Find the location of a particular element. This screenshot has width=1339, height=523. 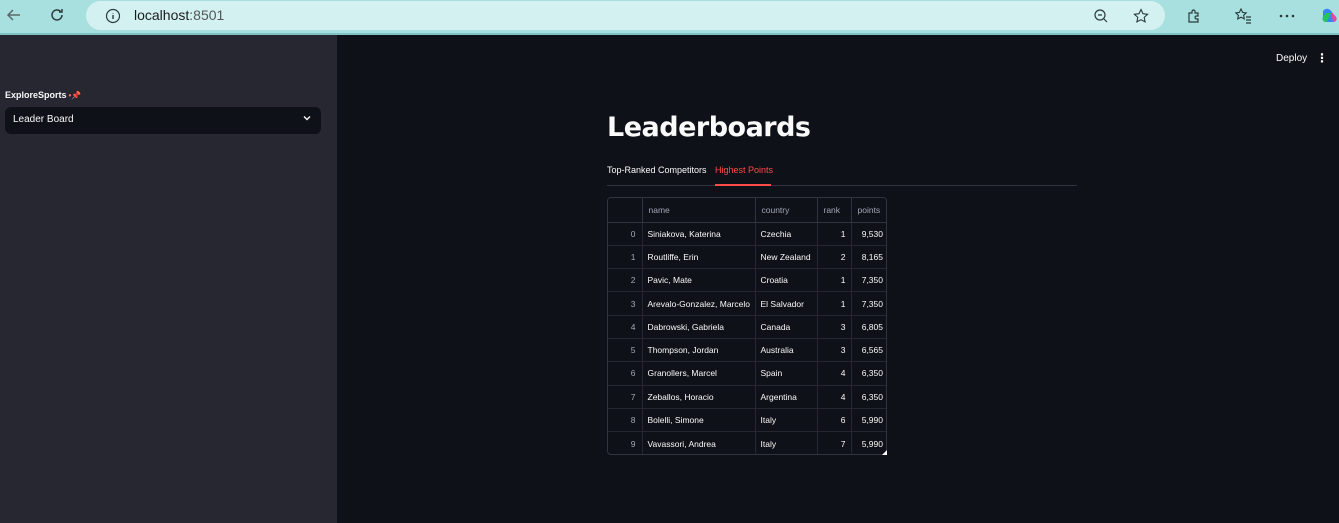

chevron-down-icon is located at coordinates (307, 118).